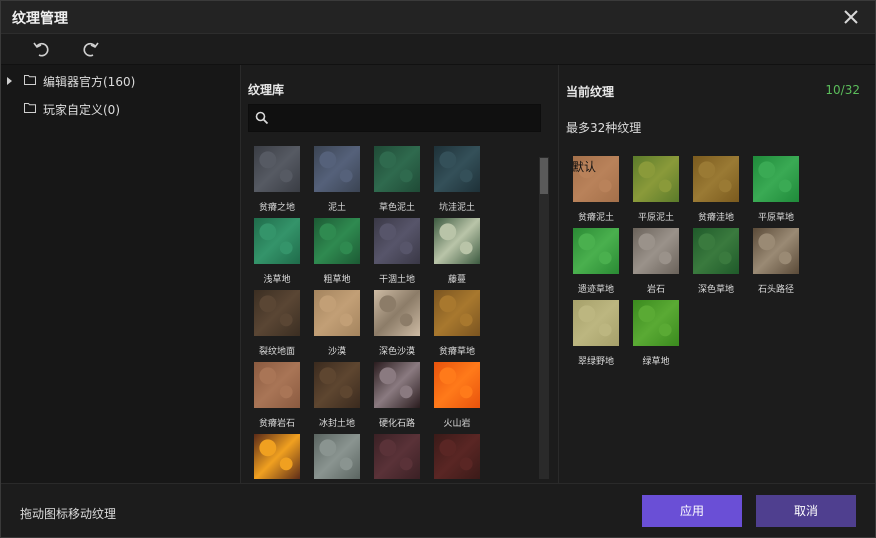 Image resolution: width=876 pixels, height=538 pixels. I want to click on redo-button, so click(91, 50).